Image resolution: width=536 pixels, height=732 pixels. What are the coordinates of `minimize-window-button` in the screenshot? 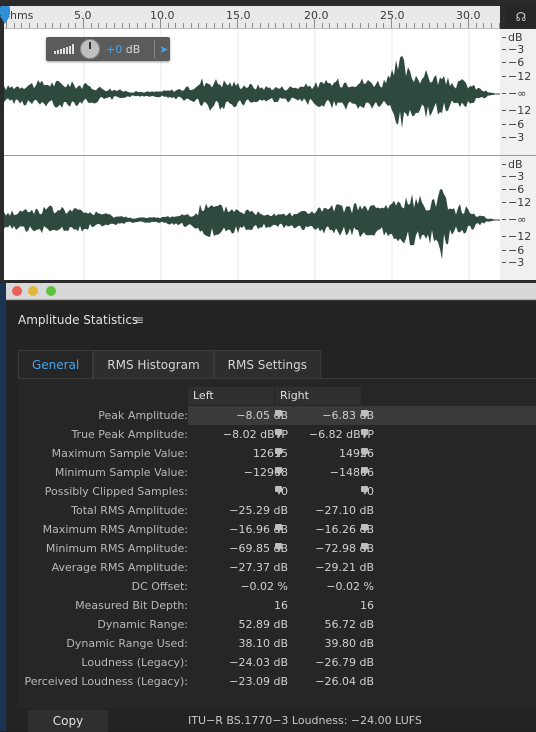 It's located at (33, 291).